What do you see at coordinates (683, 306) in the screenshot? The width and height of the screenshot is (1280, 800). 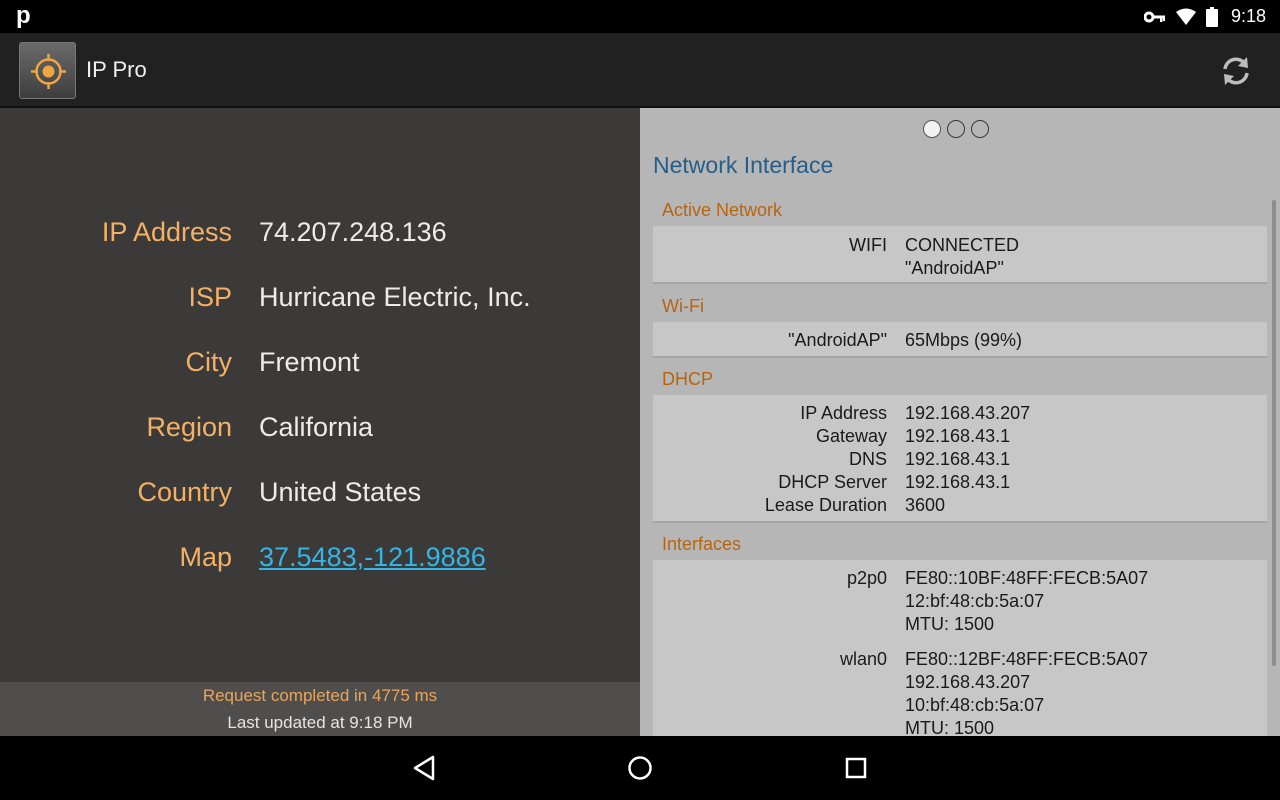 I see `wifi-header: Wi-Fi` at bounding box center [683, 306].